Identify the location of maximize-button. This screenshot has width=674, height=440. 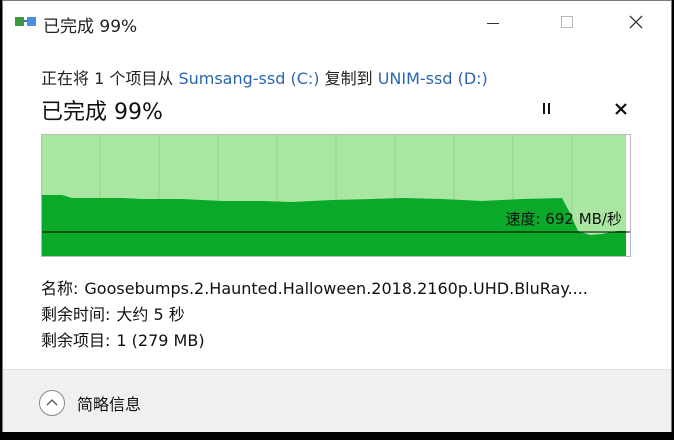
(568, 23).